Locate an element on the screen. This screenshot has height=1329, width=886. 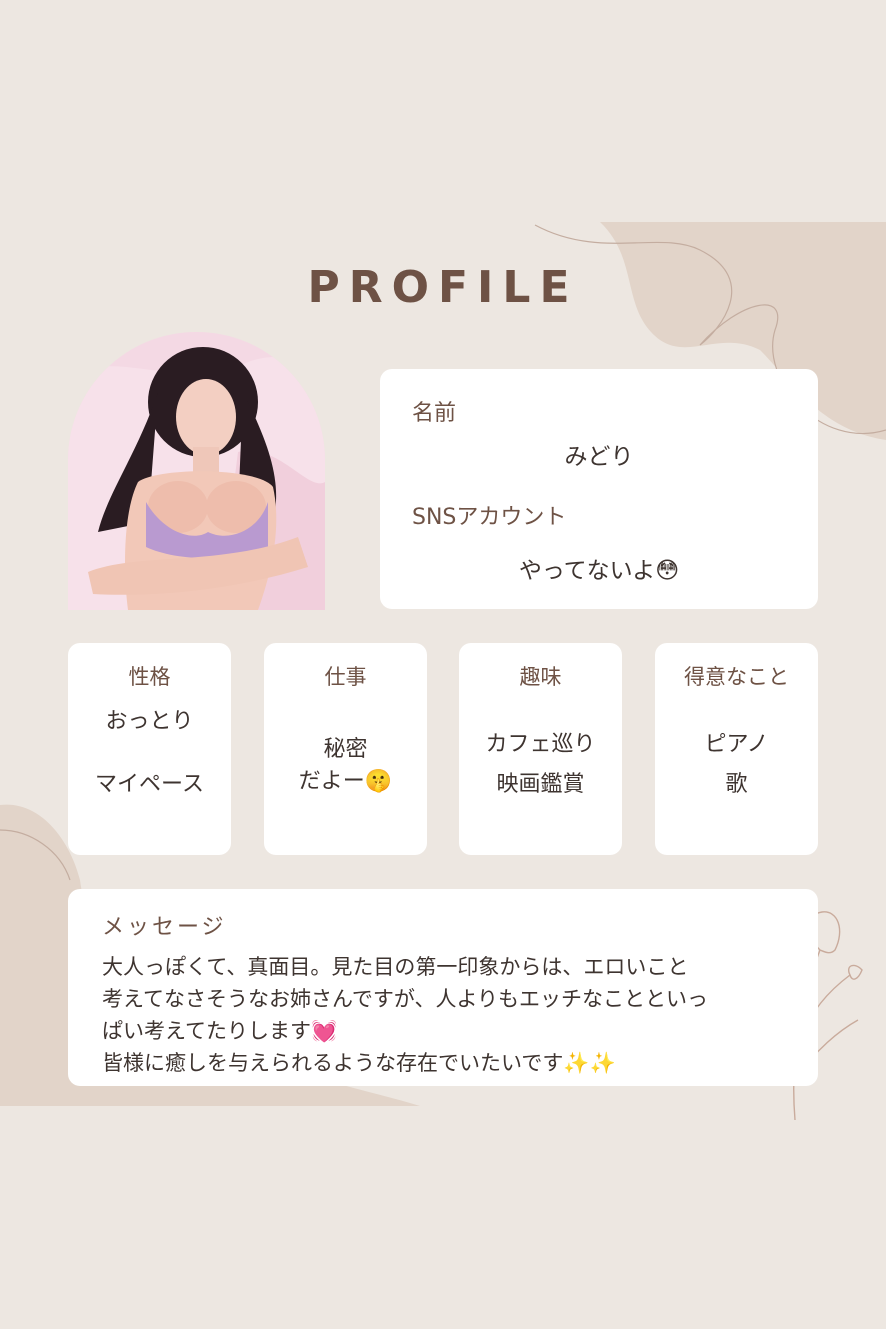
hobby-value-1: カフェ巡り is located at coordinates (540, 744).